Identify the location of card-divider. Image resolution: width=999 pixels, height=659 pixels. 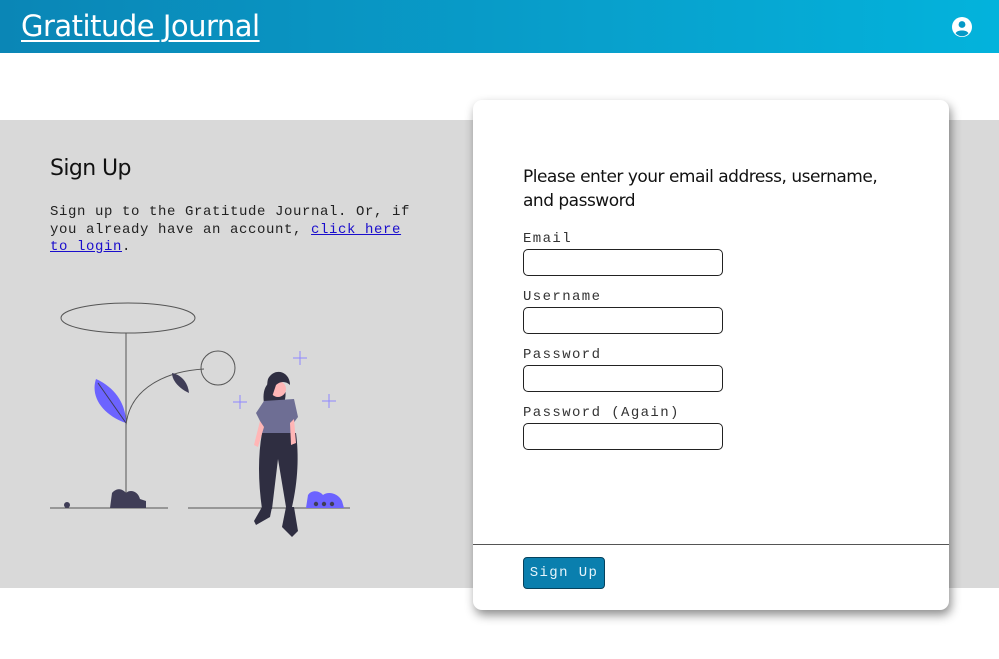
(711, 544).